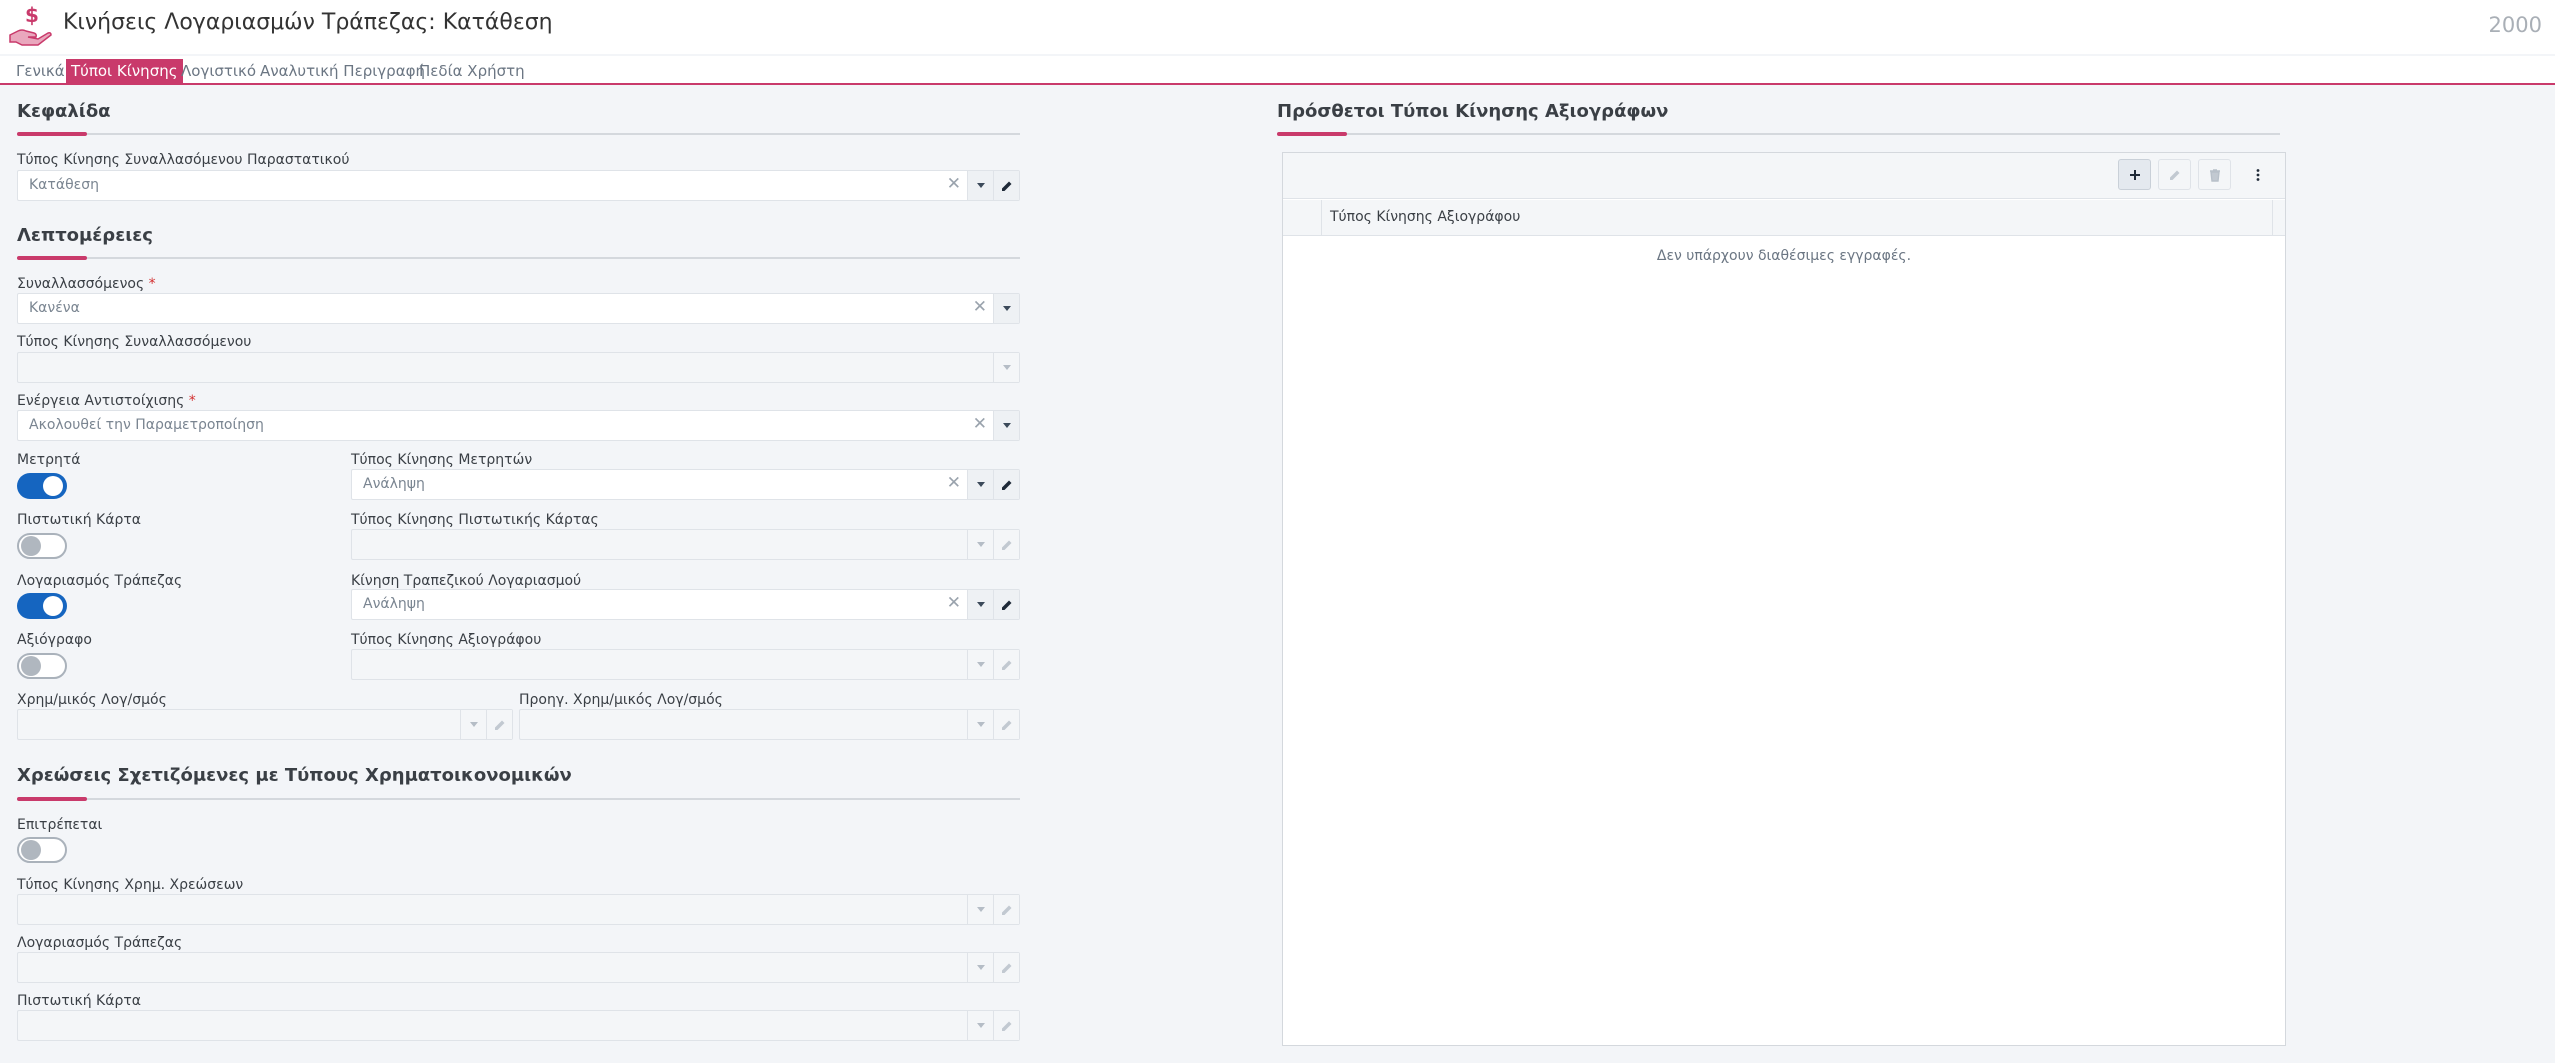 The width and height of the screenshot is (2555, 1063). I want to click on add-button, so click(2134, 174).